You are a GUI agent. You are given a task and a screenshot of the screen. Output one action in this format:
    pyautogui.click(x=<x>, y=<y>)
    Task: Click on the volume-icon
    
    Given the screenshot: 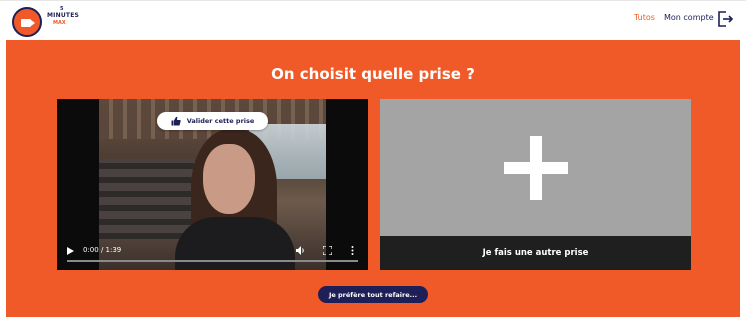 What is the action you would take?
    pyautogui.click(x=301, y=250)
    